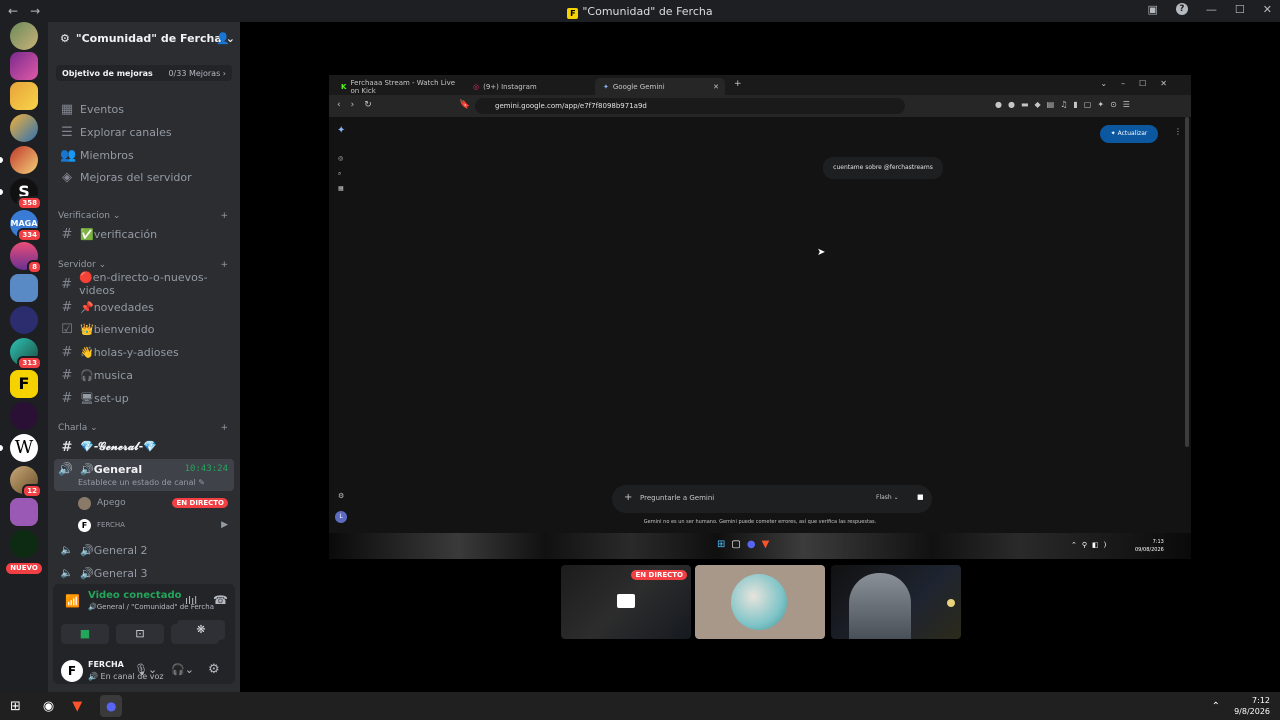 The width and height of the screenshot is (1280, 720). What do you see at coordinates (26, 194) in the screenshot?
I see `server-icon-6: S 358` at bounding box center [26, 194].